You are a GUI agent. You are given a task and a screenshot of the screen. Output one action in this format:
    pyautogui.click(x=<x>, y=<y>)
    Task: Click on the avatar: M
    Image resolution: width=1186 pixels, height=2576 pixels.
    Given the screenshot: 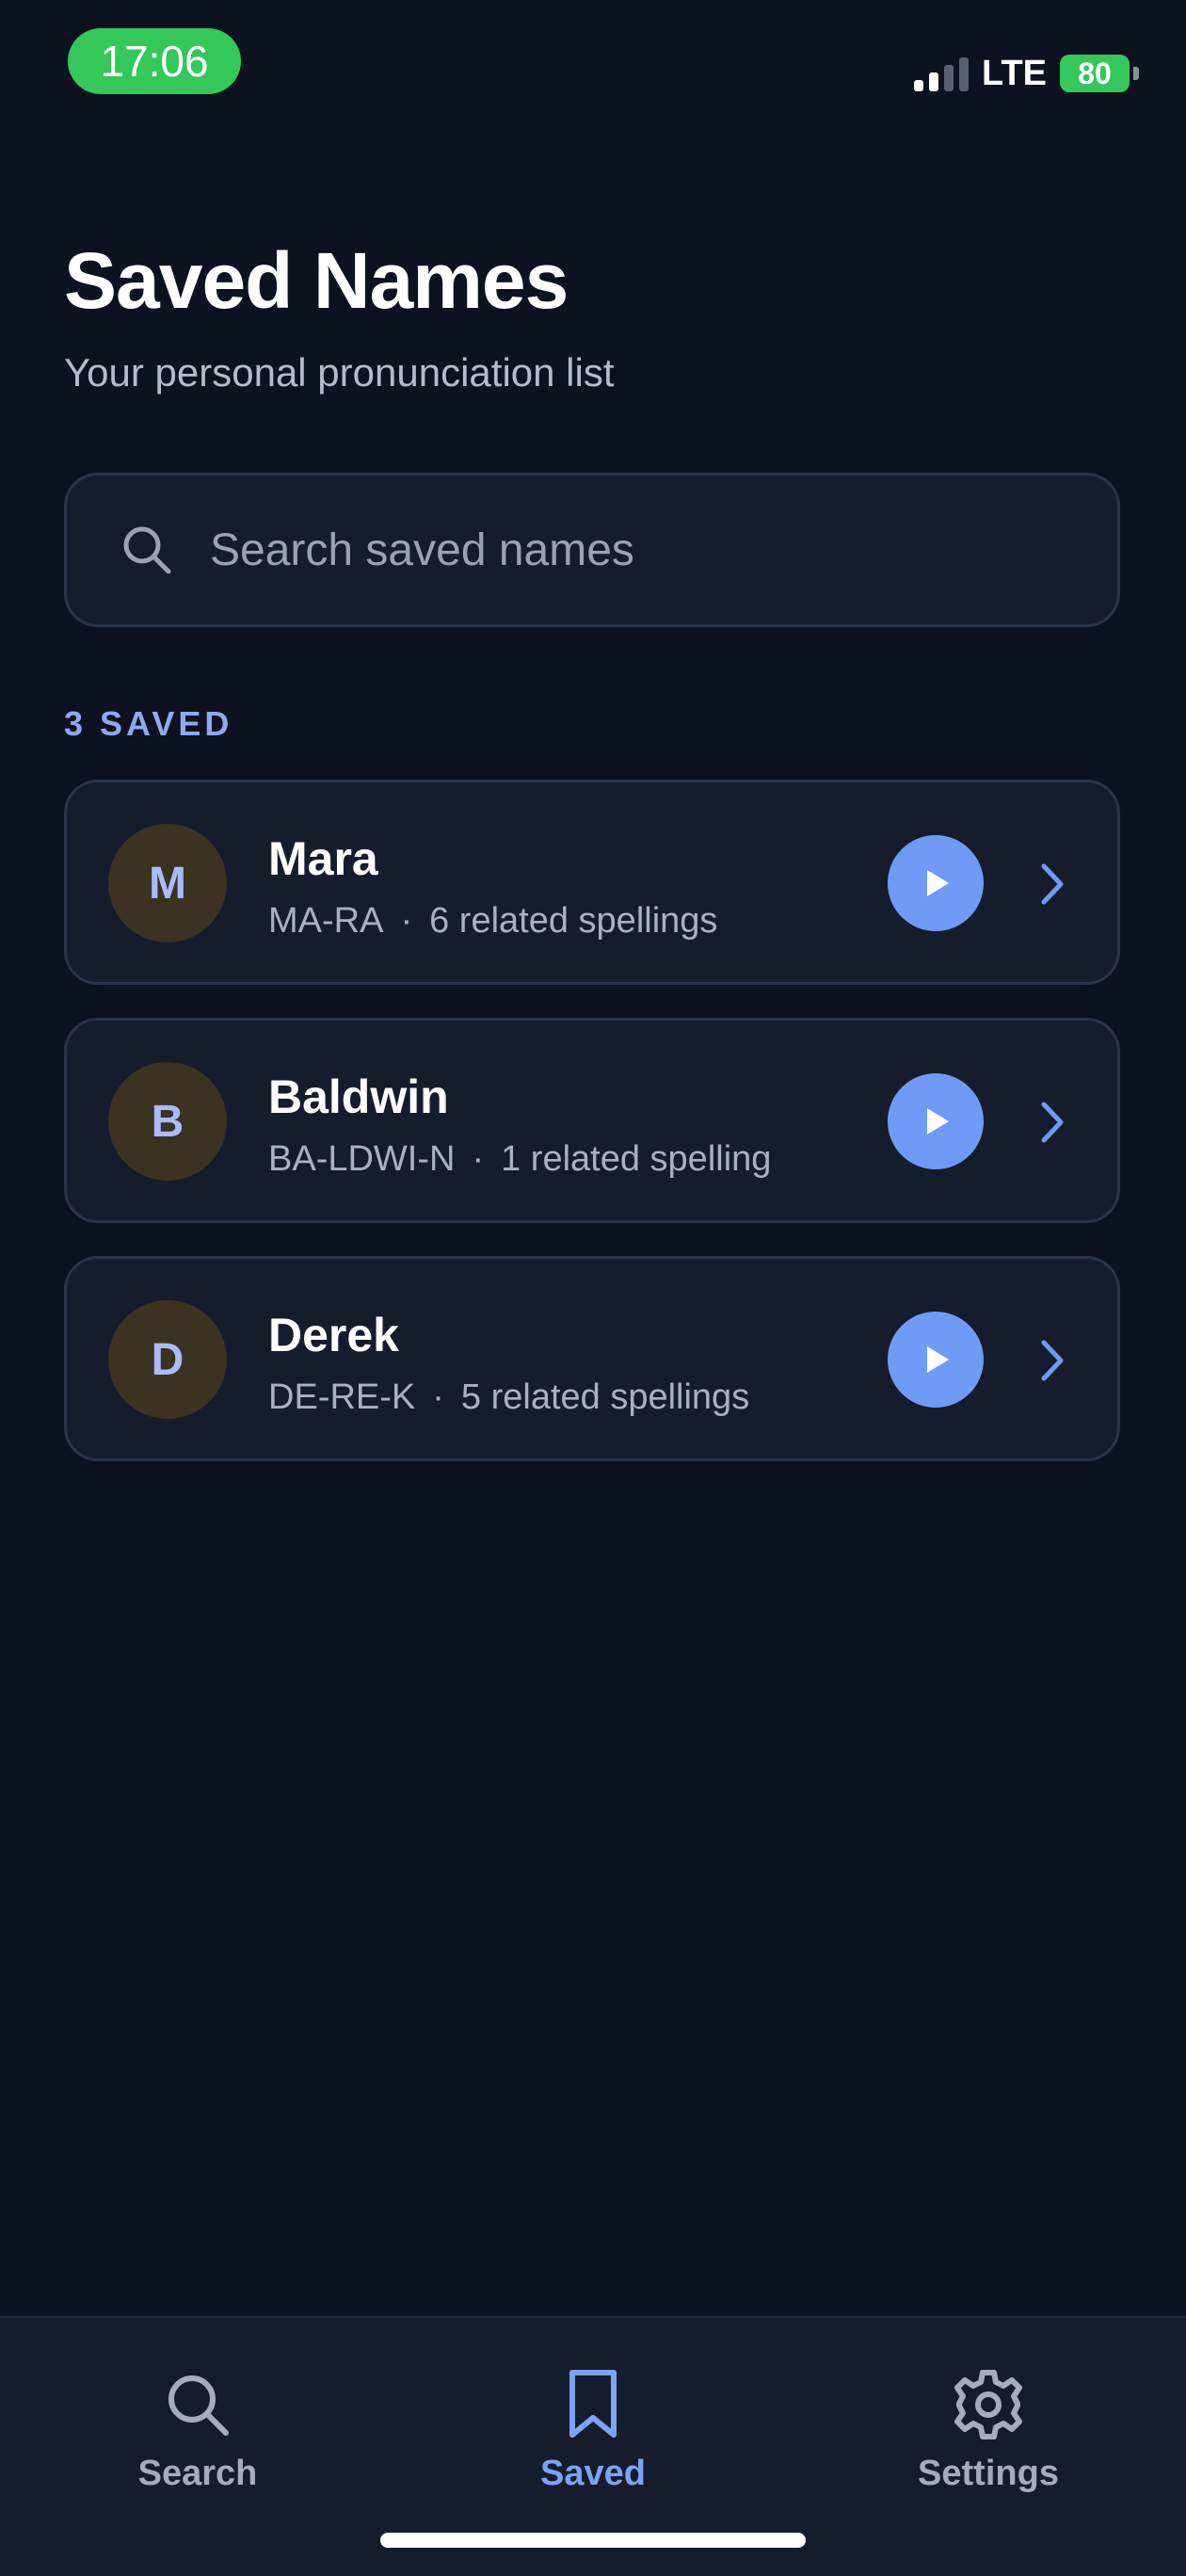 What is the action you would take?
    pyautogui.click(x=167, y=883)
    